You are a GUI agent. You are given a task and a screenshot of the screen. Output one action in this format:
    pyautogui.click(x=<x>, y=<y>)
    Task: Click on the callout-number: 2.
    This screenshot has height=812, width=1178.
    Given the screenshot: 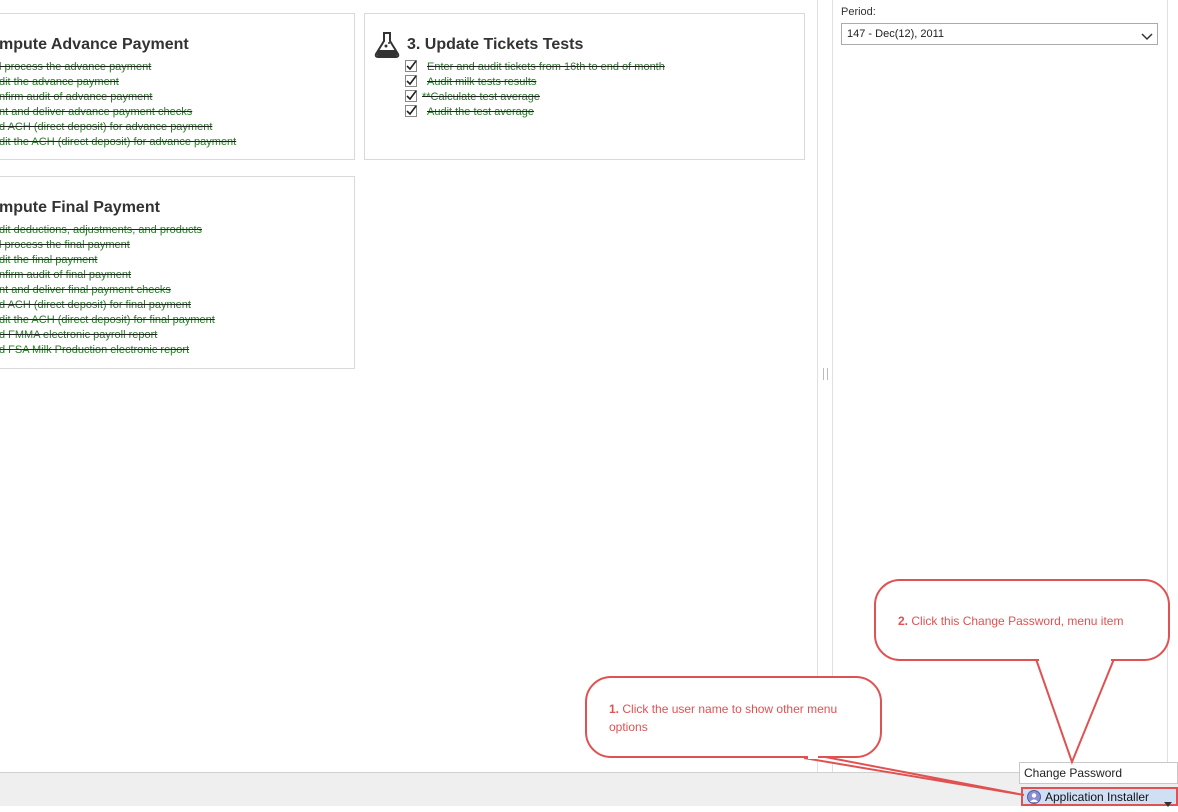 What is the action you would take?
    pyautogui.click(x=903, y=621)
    